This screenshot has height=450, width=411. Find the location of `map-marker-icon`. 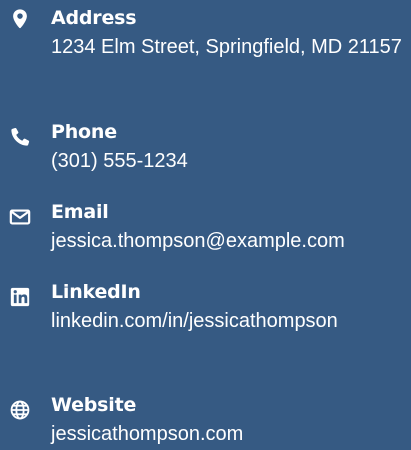

map-marker-icon is located at coordinates (20, 19).